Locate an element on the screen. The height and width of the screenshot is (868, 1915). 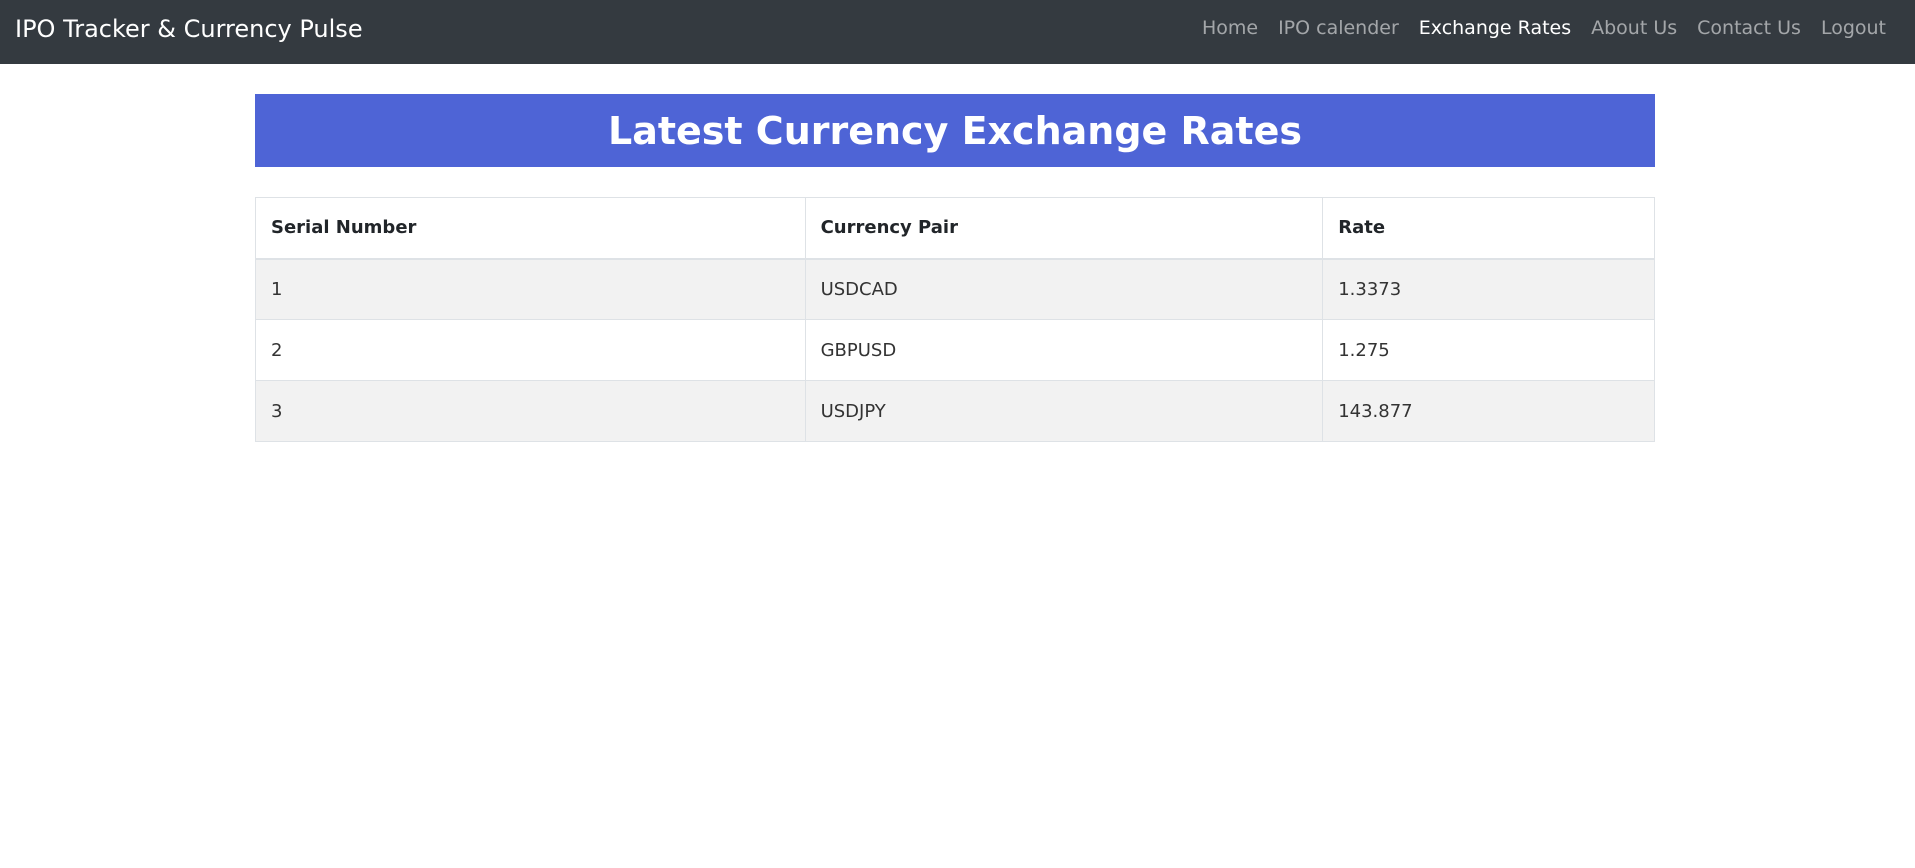
nav-link-contact-us: Contact Us is located at coordinates (1749, 28).